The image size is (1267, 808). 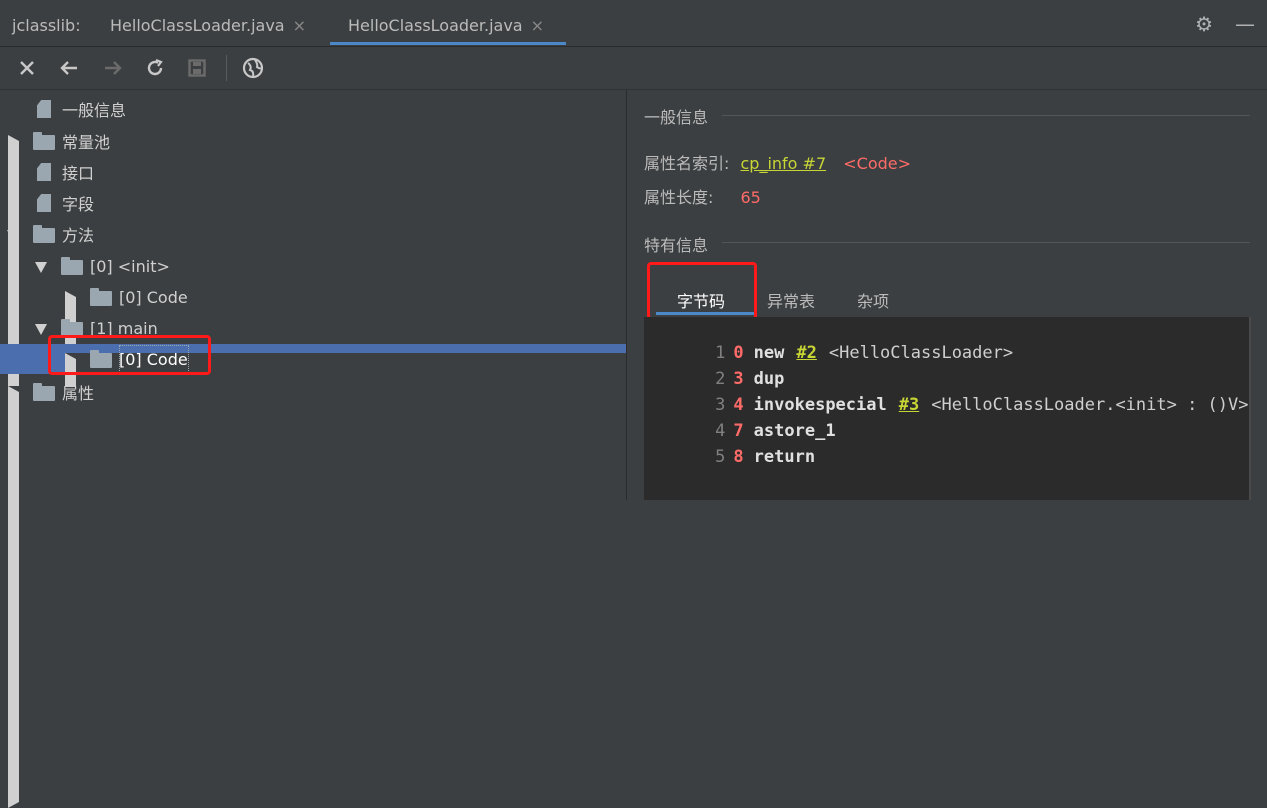 What do you see at coordinates (78, 173) in the screenshot?
I see `tree-item-label: 接口` at bounding box center [78, 173].